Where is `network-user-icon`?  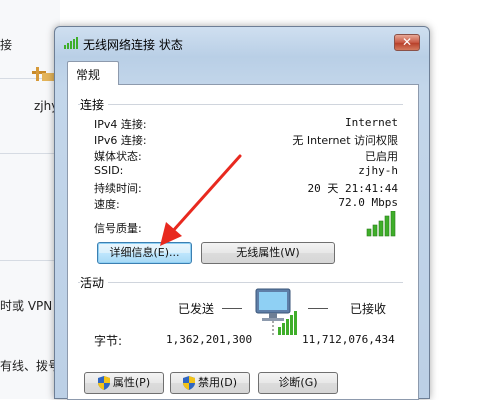
network-user-icon is located at coordinates (43, 74).